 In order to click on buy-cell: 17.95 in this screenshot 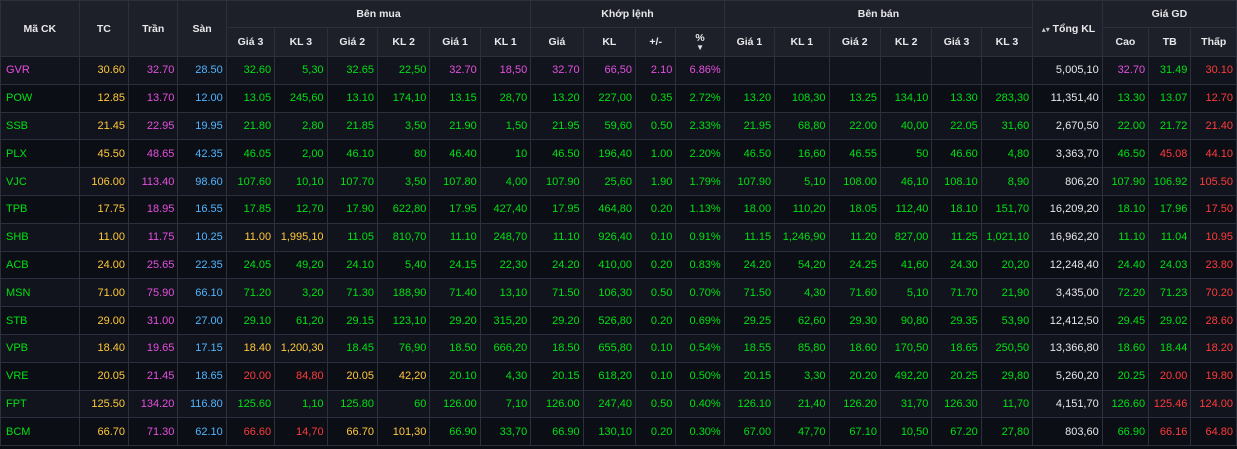, I will do `click(455, 209)`.